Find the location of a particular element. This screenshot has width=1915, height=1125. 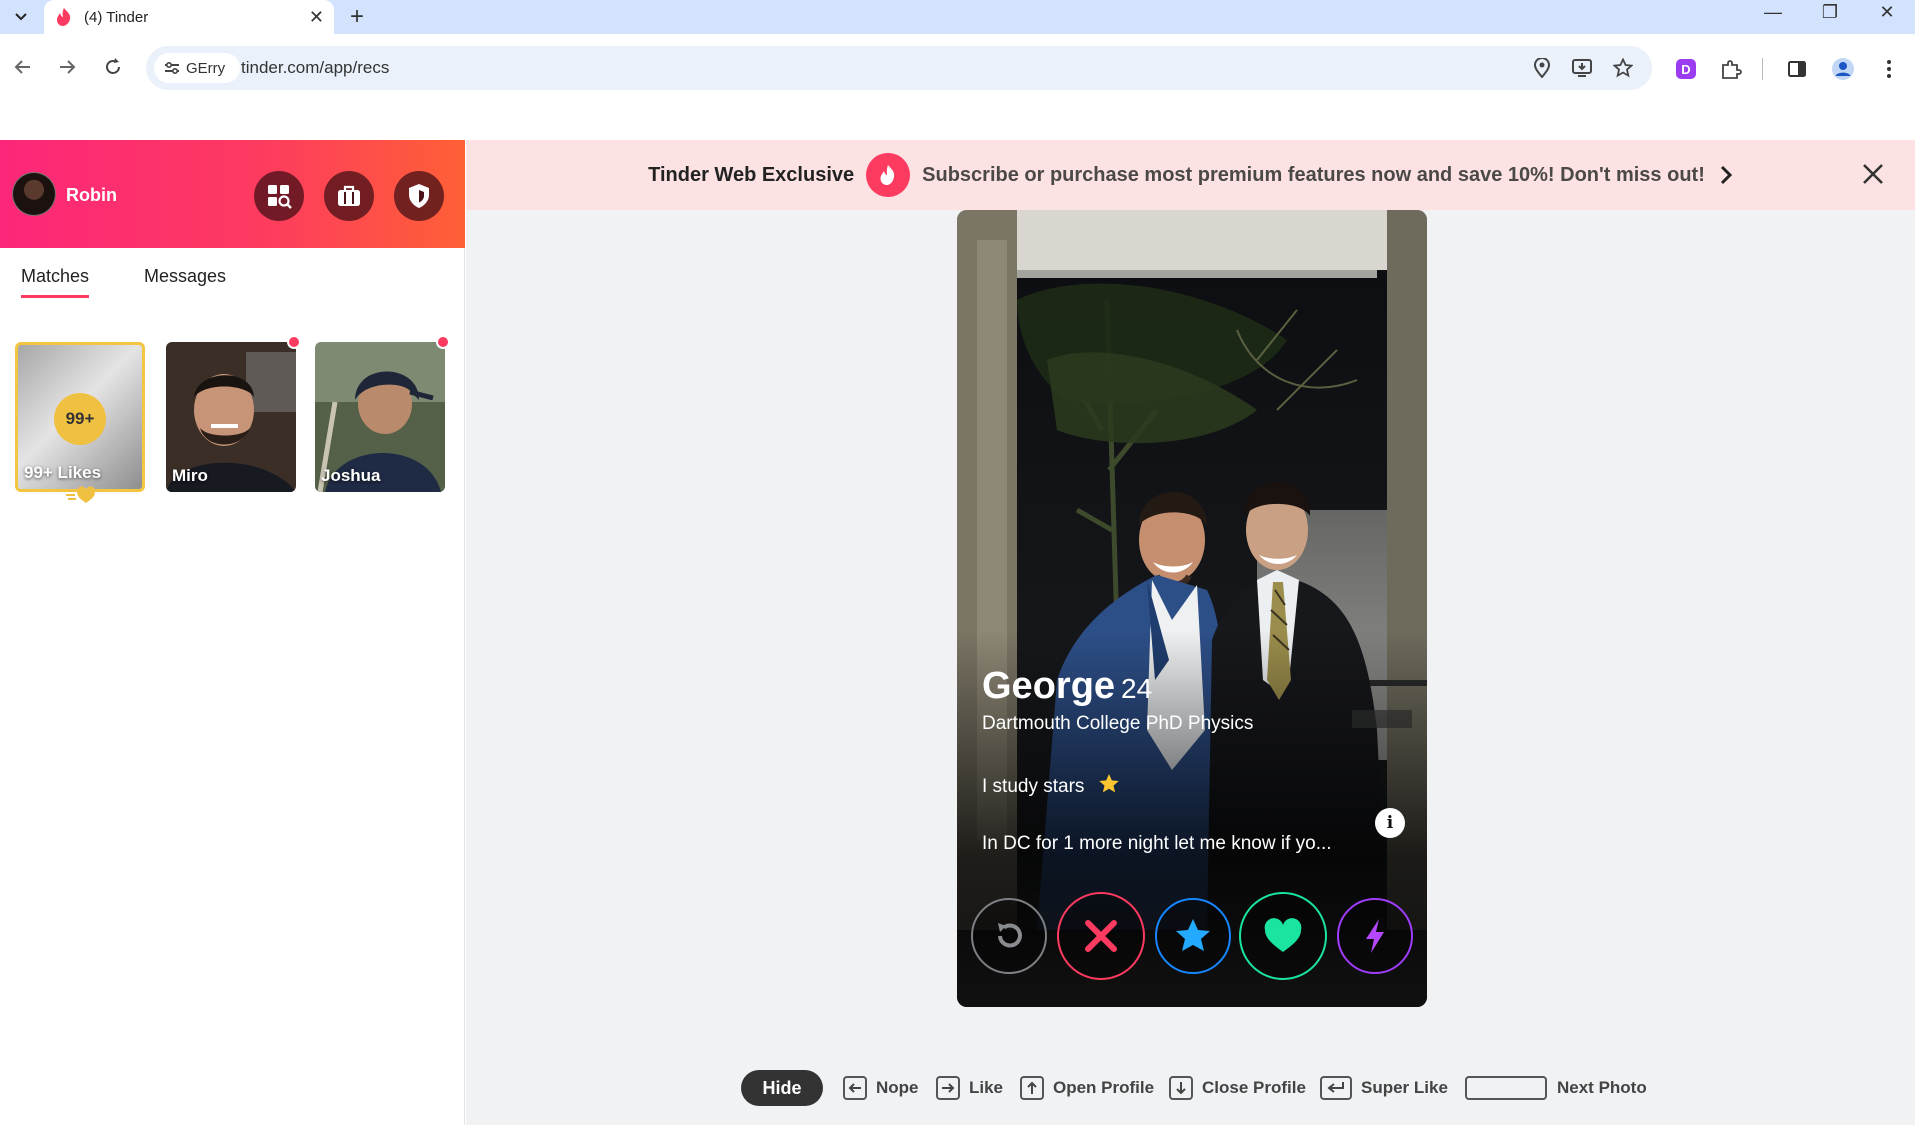

profile-avatar-icon is located at coordinates (1843, 69).